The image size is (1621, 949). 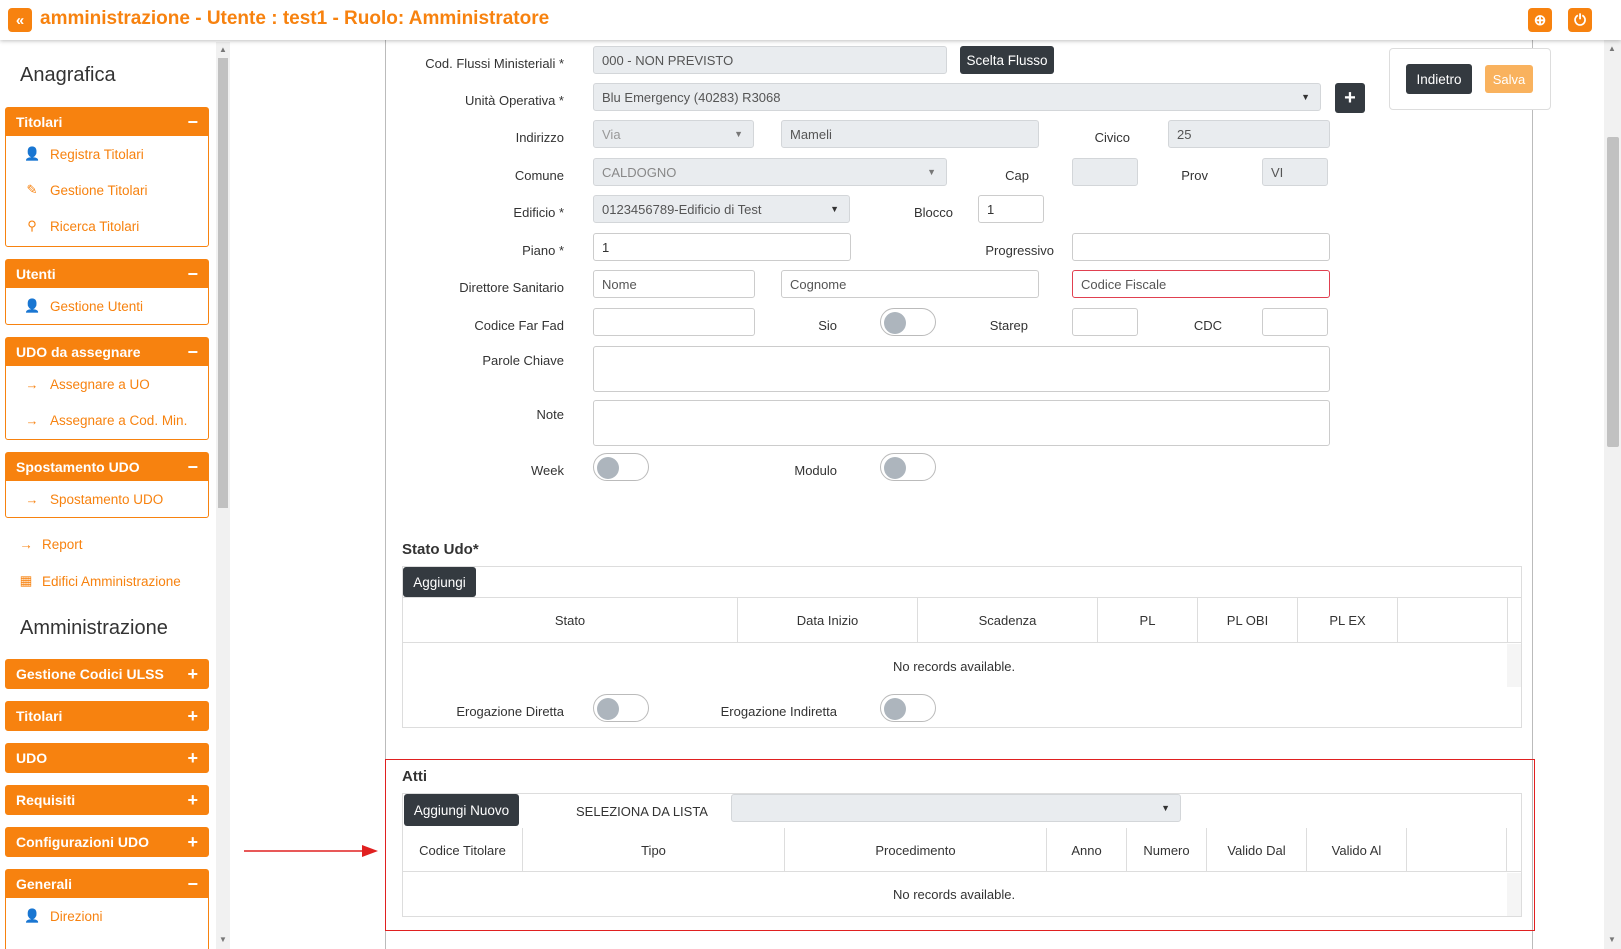 What do you see at coordinates (107, 352) in the screenshot?
I see `sidebar-group-header: UDO da assegnare −` at bounding box center [107, 352].